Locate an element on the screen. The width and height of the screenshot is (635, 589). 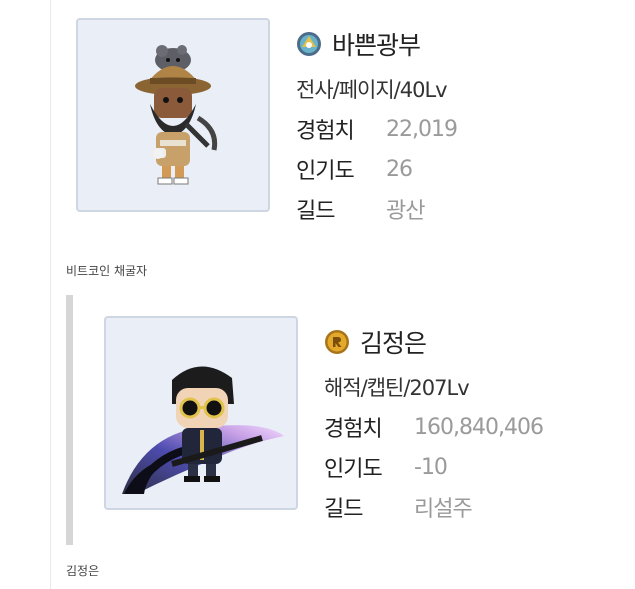
stat-guild: 길드 리설주 is located at coordinates (479, 507).